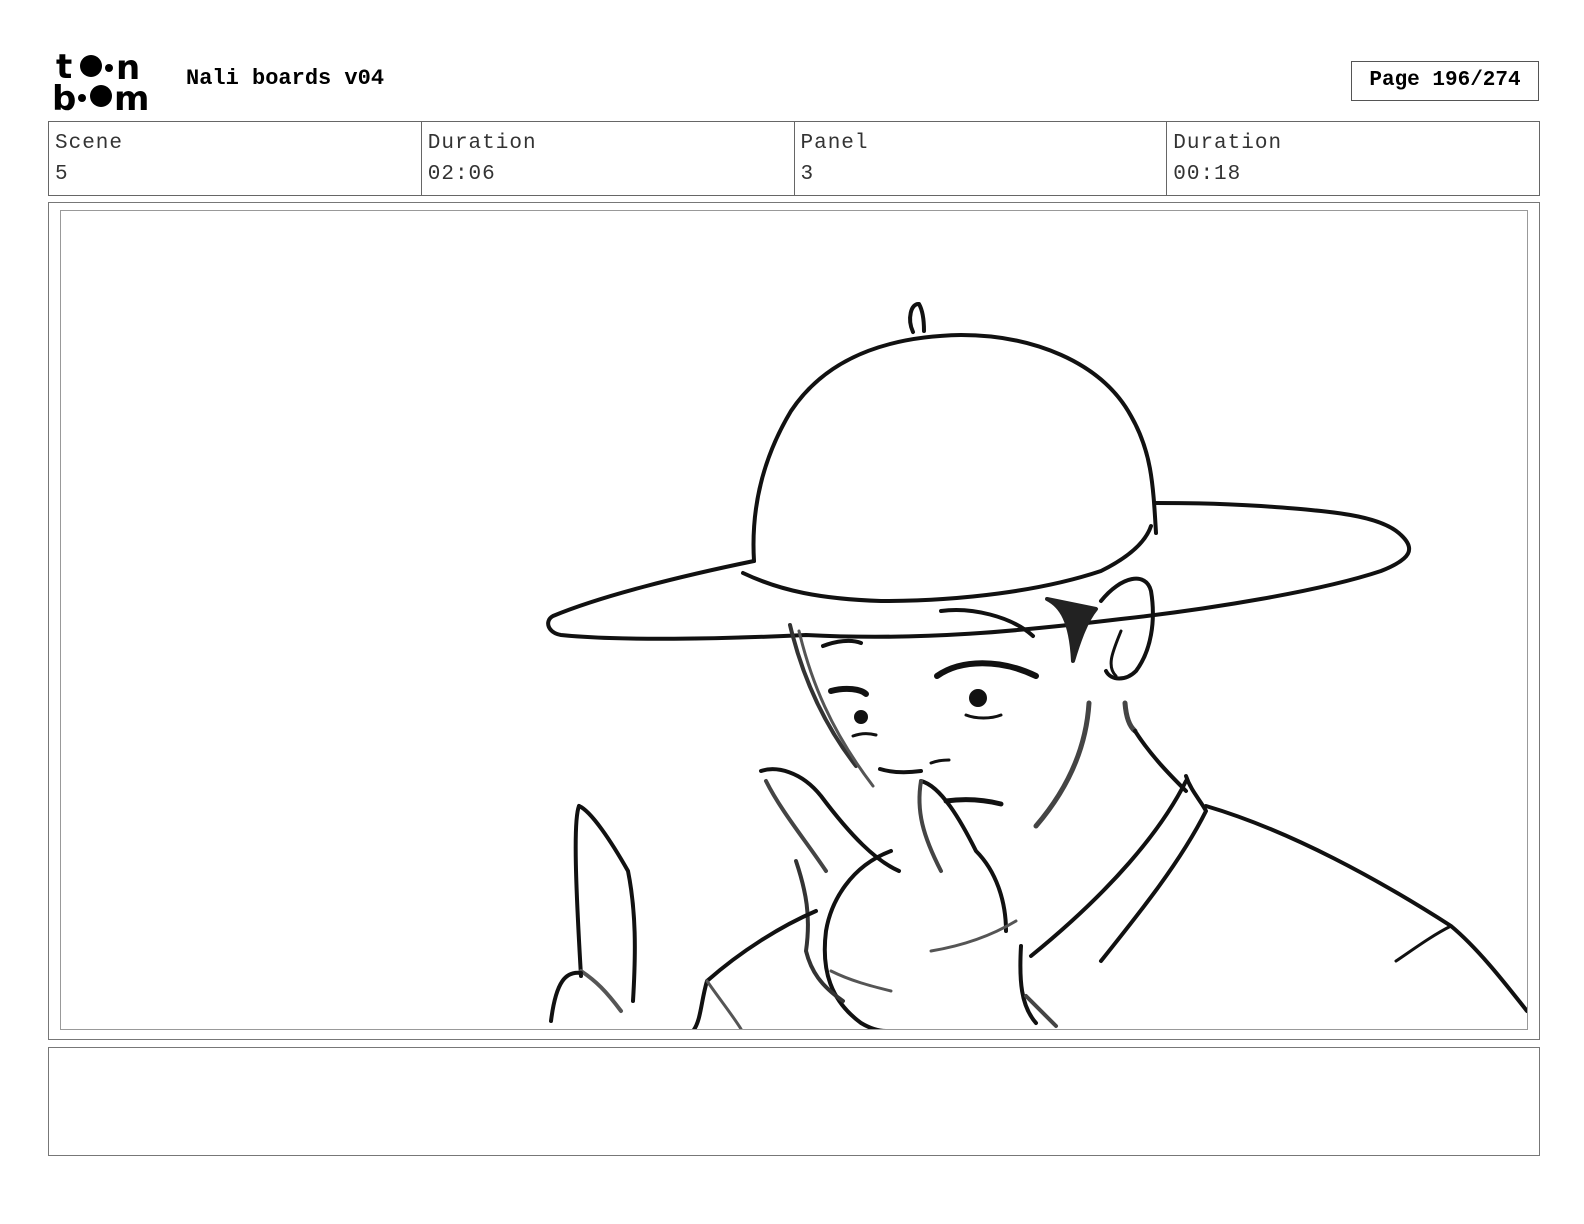 The image size is (1584, 1224). I want to click on scene-duration-cell: Duration 02:06, so click(608, 158).